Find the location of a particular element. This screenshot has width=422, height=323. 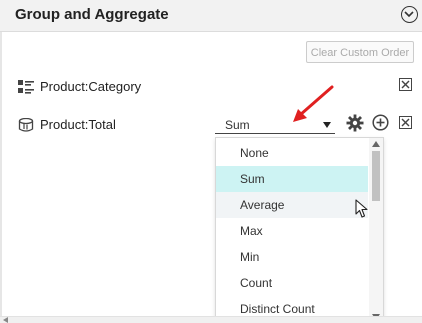

option-none: None is located at coordinates (292, 153).